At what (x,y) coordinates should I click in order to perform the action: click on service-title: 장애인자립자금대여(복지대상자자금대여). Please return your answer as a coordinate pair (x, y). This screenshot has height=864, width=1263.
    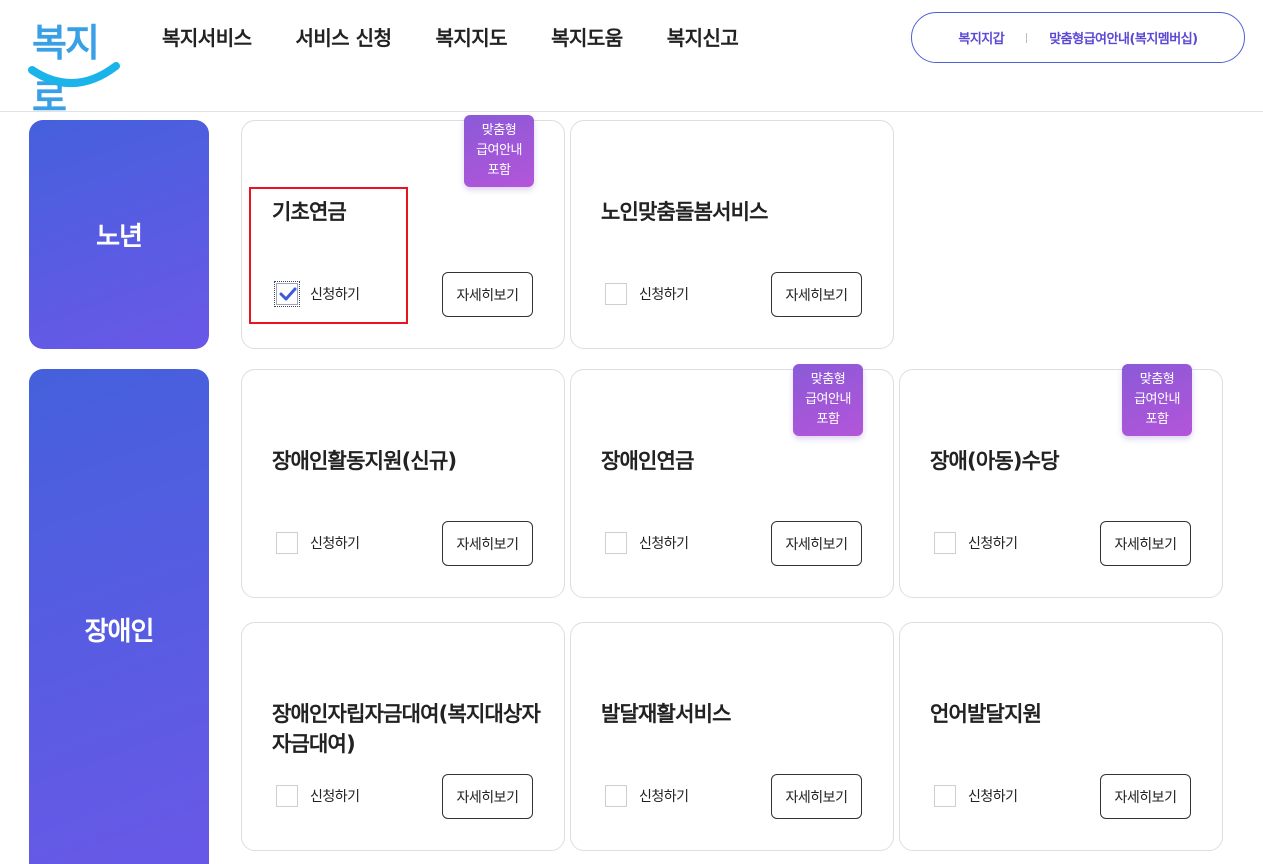
    Looking at the image, I should click on (406, 729).